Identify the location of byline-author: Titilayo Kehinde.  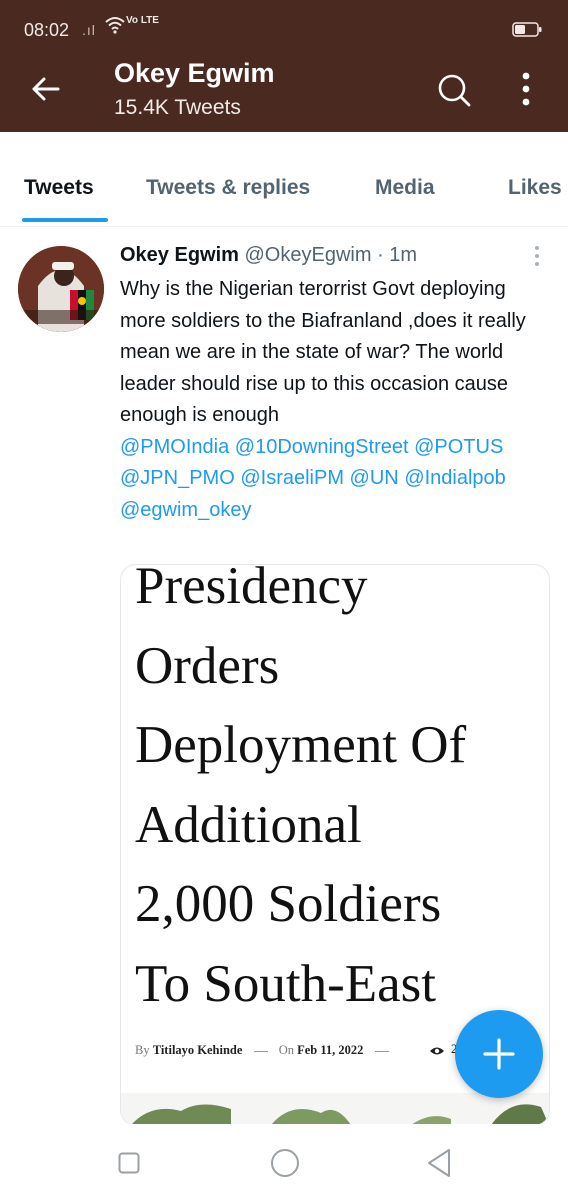
(197, 1050).